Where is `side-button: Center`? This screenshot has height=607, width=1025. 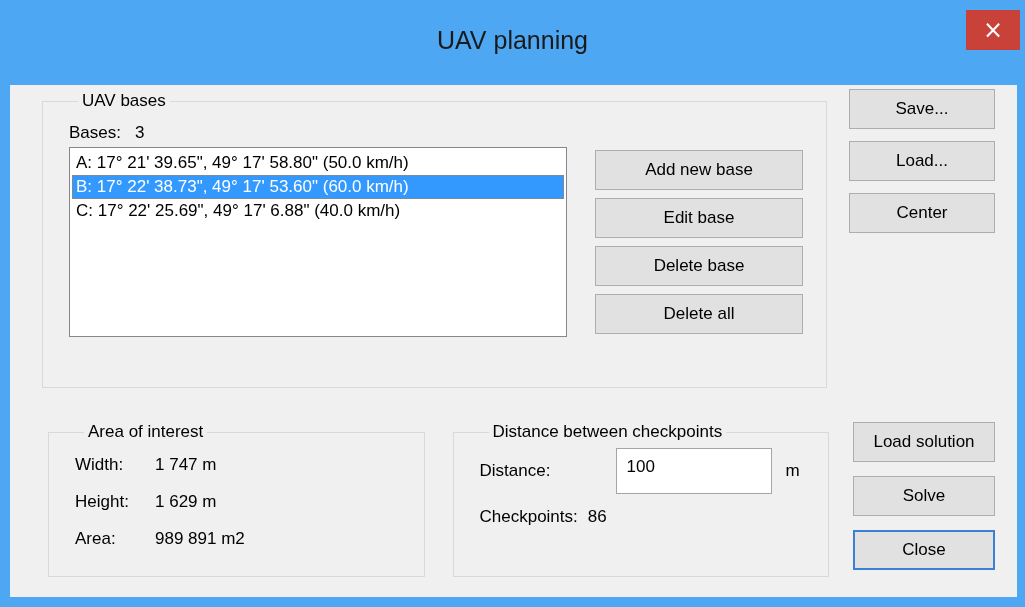 side-button: Center is located at coordinates (922, 213).